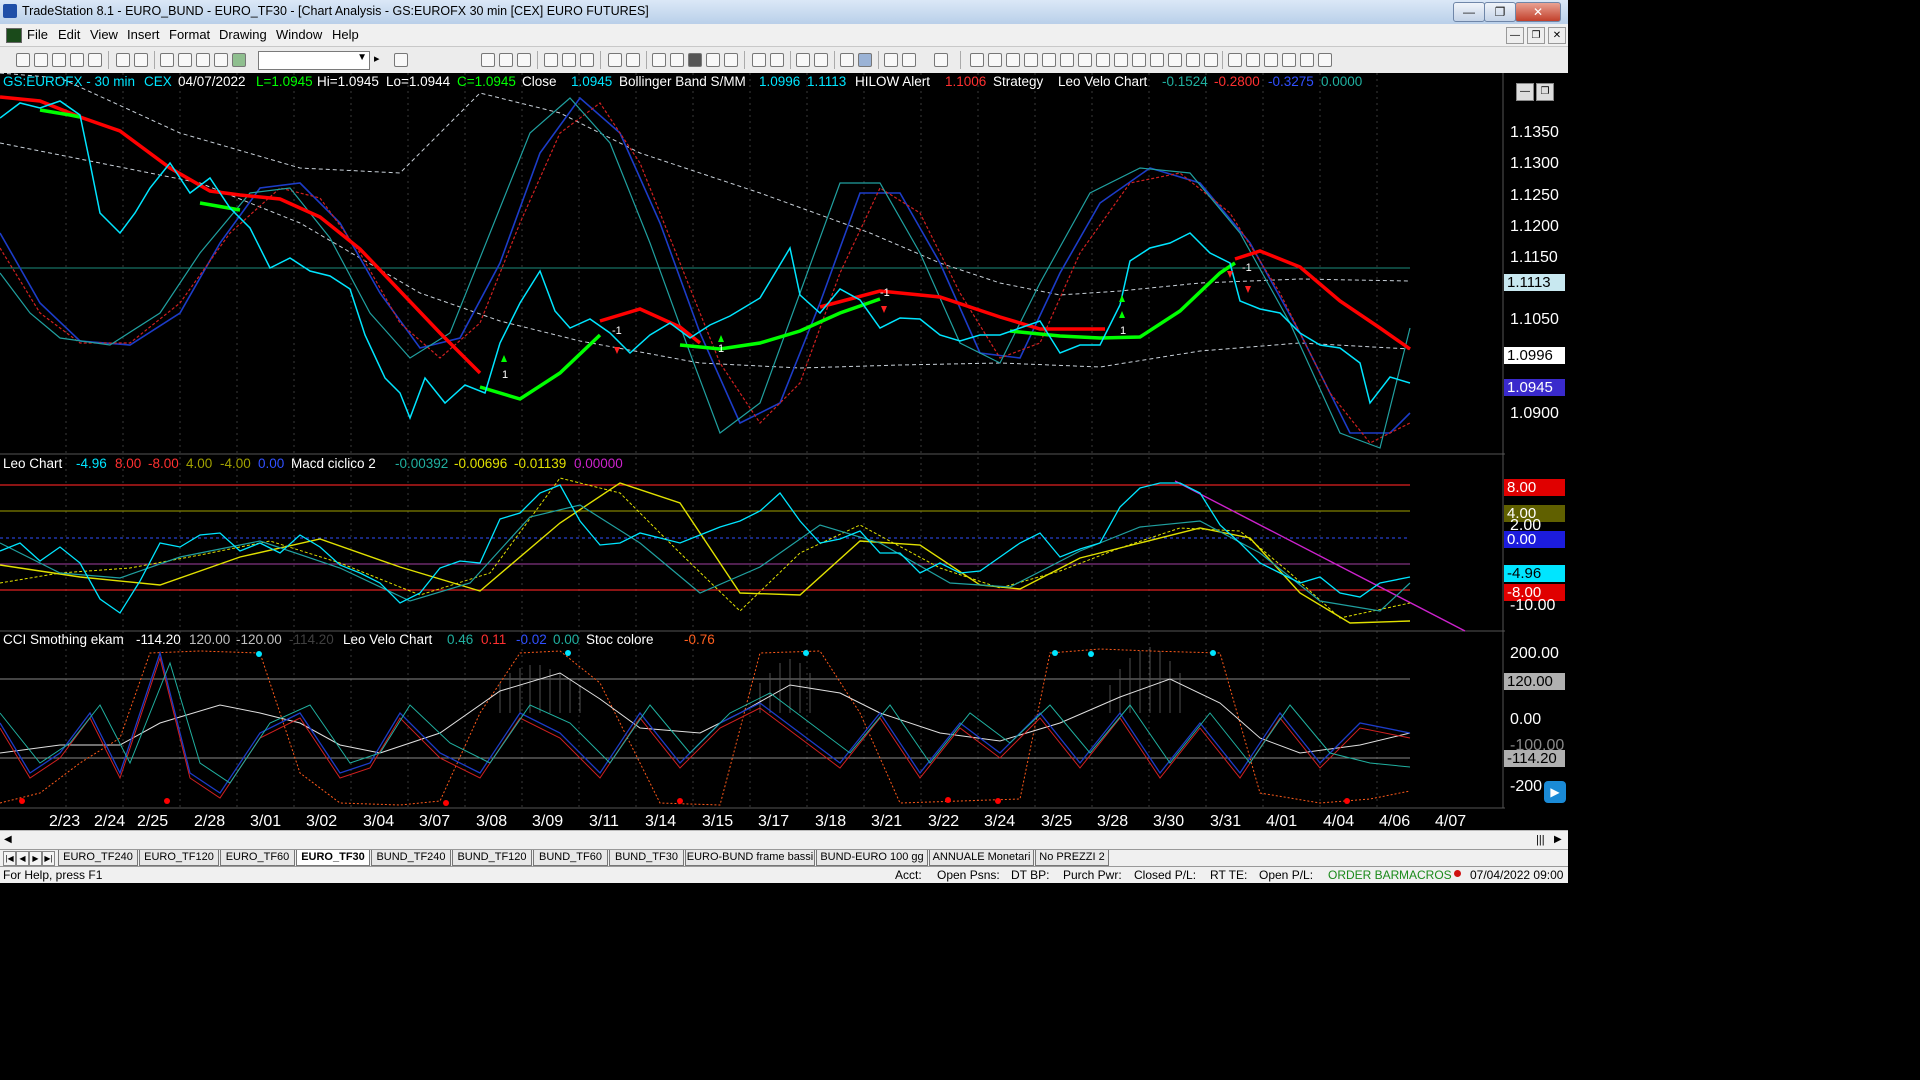  What do you see at coordinates (1235, 60) in the screenshot?
I see `curve-icon` at bounding box center [1235, 60].